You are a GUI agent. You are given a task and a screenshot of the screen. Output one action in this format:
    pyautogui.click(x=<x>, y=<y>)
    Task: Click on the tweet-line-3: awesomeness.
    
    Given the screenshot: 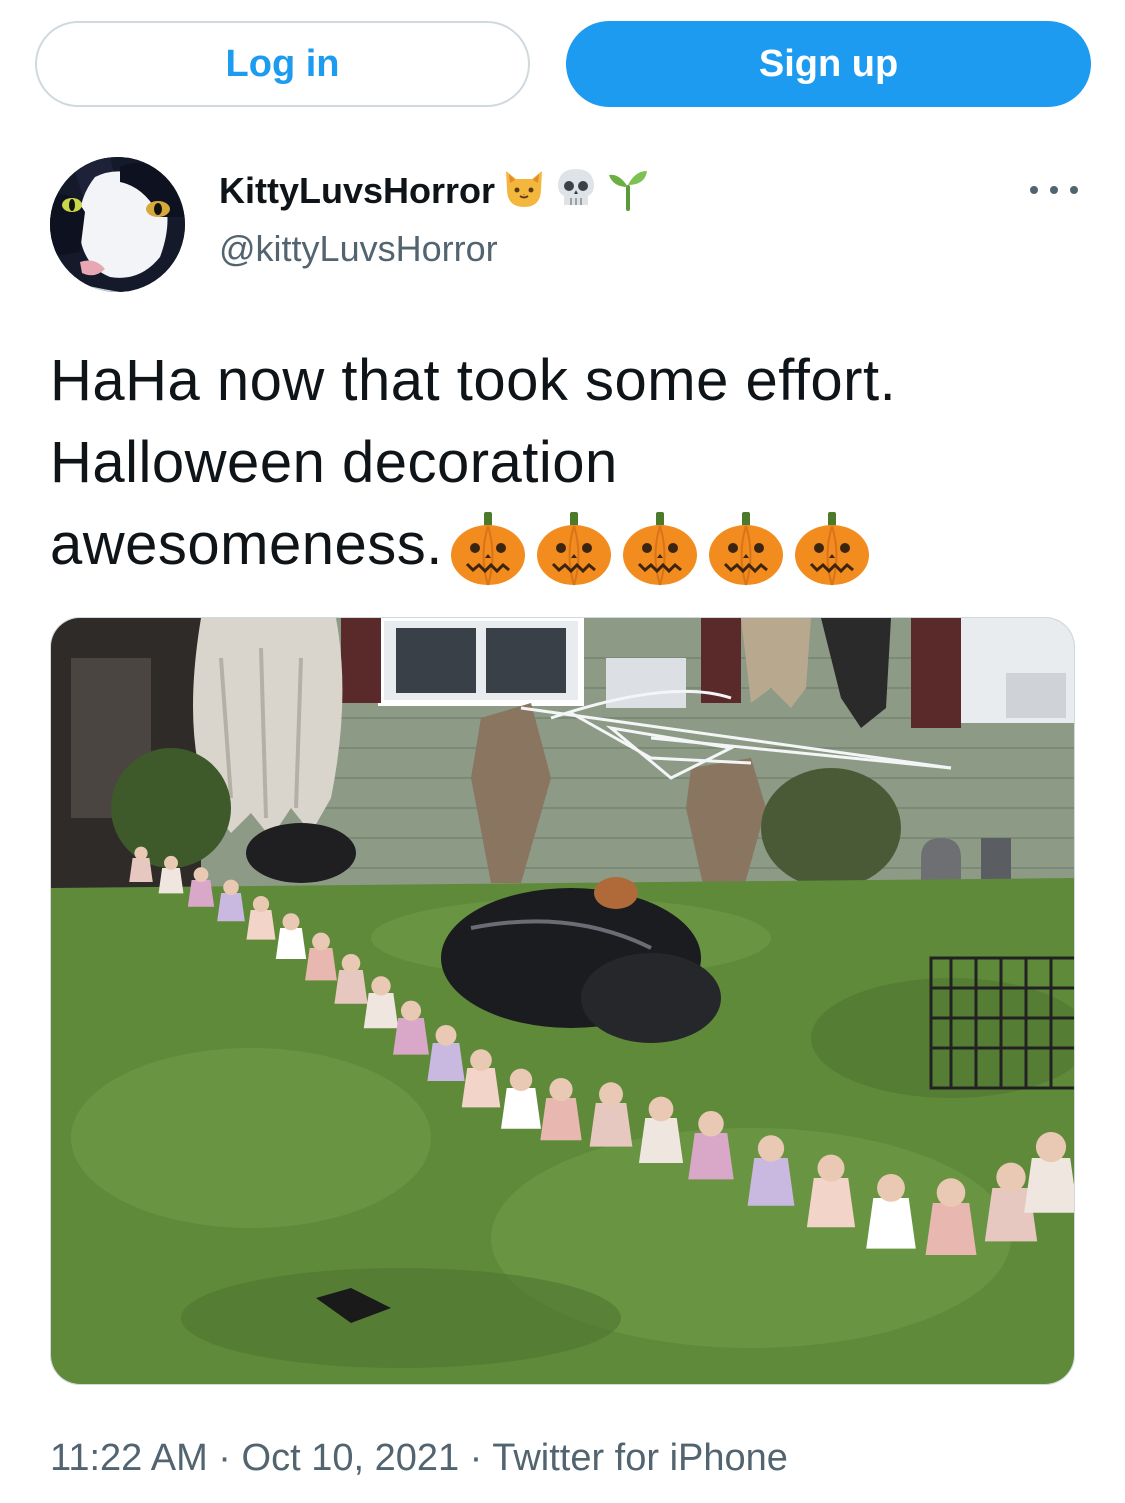 What is the action you would take?
    pyautogui.click(x=246, y=544)
    